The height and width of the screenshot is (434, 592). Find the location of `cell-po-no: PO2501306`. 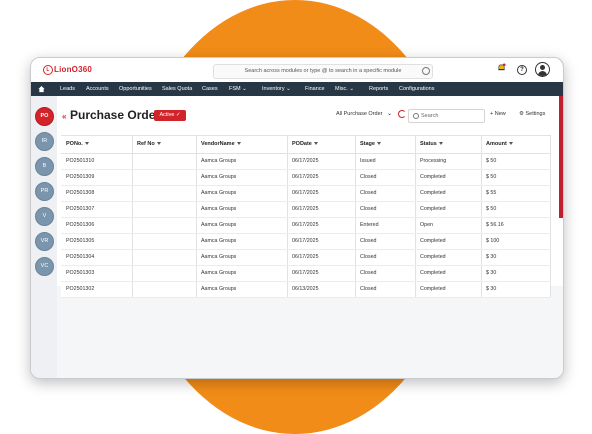

cell-po-no: PO2501306 is located at coordinates (80, 225).